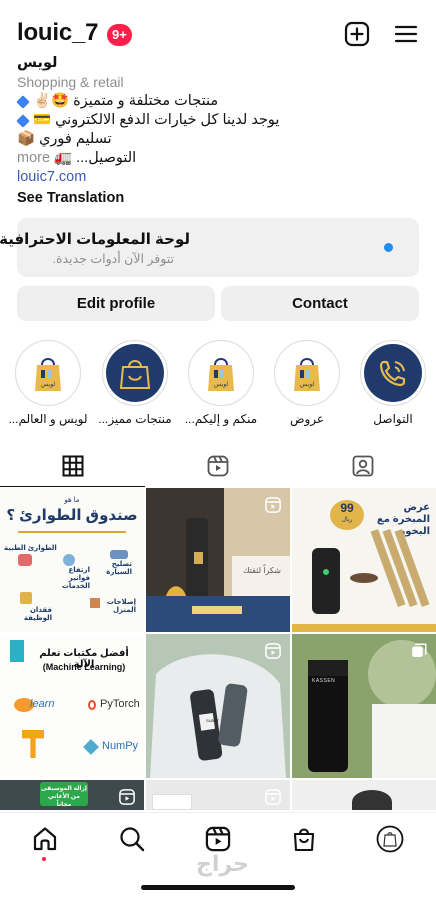 The height and width of the screenshot is (900, 436). I want to click on bulb-icon, so click(69, 560).